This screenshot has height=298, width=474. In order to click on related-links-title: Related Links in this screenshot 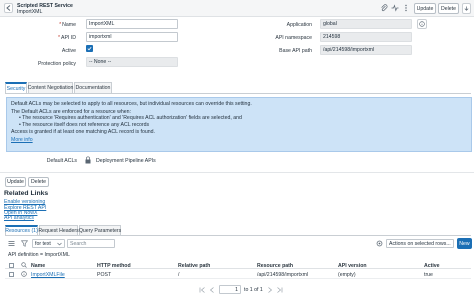, I will do `click(26, 193)`.